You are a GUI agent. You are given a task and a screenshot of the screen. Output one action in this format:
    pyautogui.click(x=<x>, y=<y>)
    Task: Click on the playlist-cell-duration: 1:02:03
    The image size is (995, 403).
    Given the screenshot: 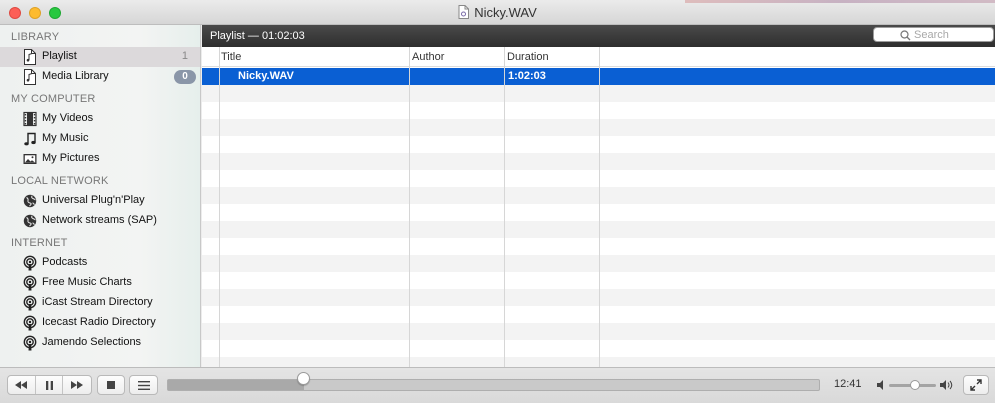 What is the action you would take?
    pyautogui.click(x=527, y=76)
    